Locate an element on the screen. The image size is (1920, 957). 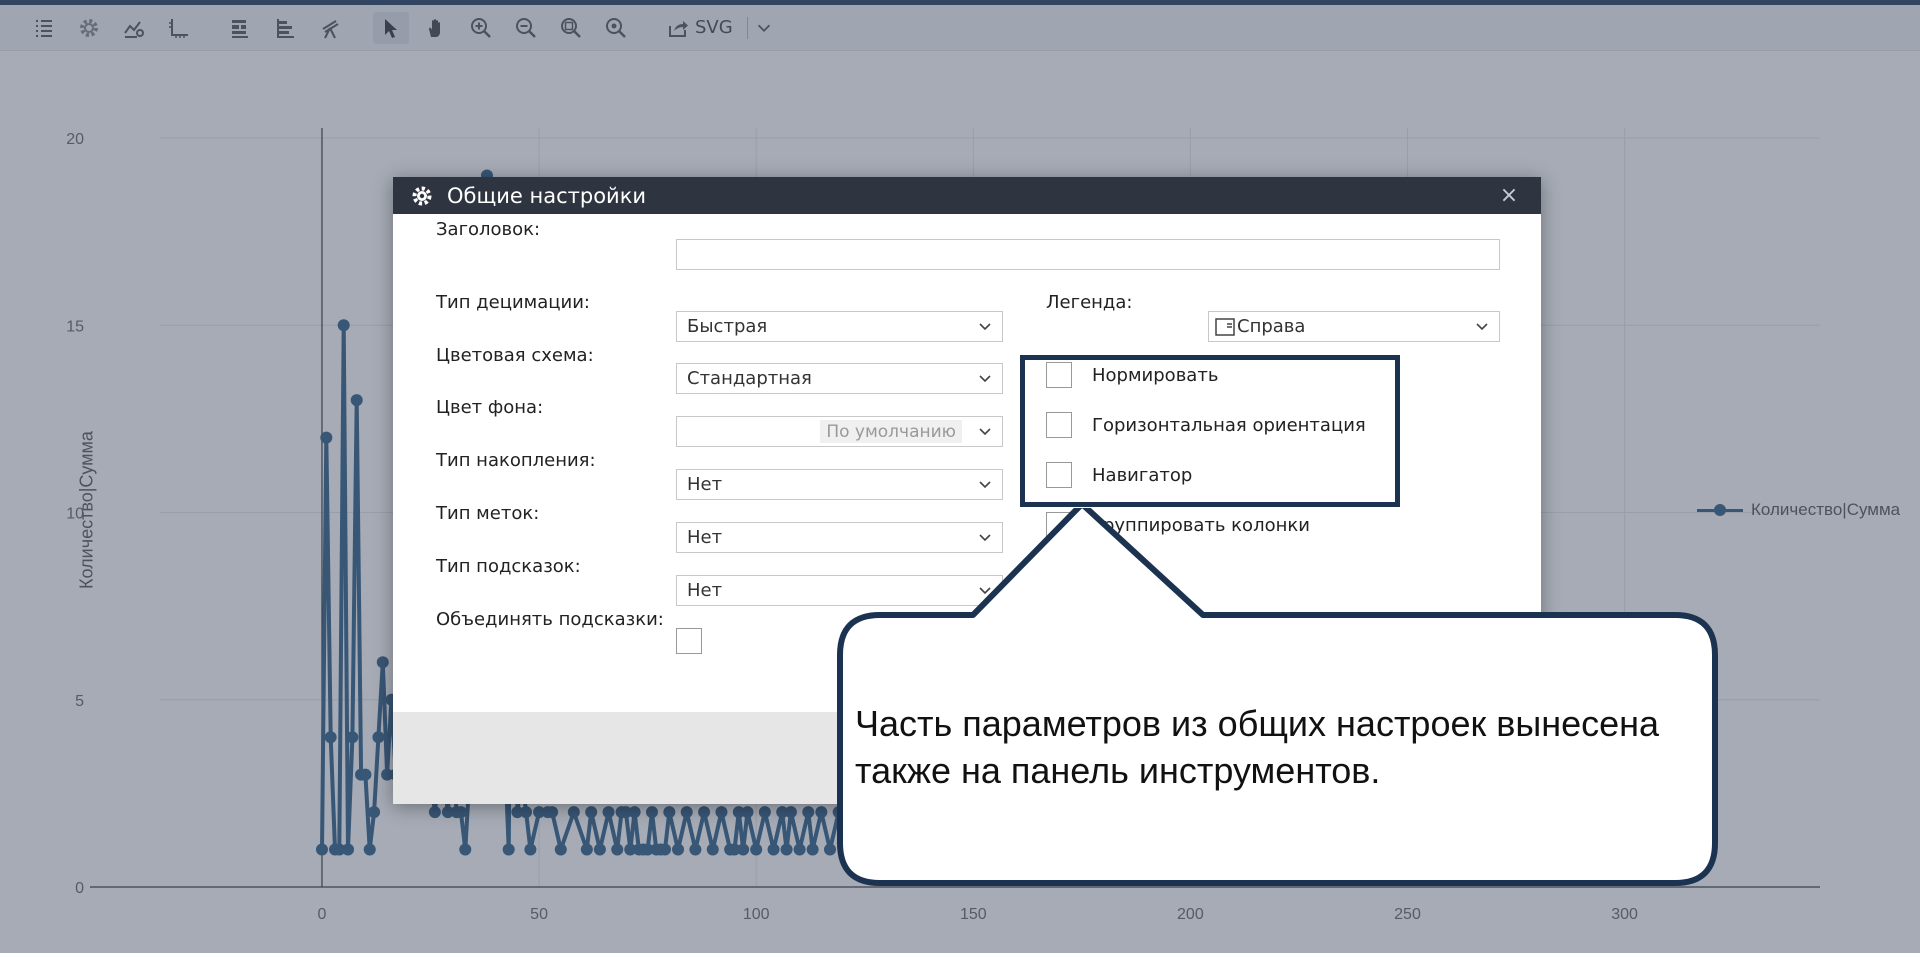
decimation-value: Быстрая is located at coordinates (727, 326).